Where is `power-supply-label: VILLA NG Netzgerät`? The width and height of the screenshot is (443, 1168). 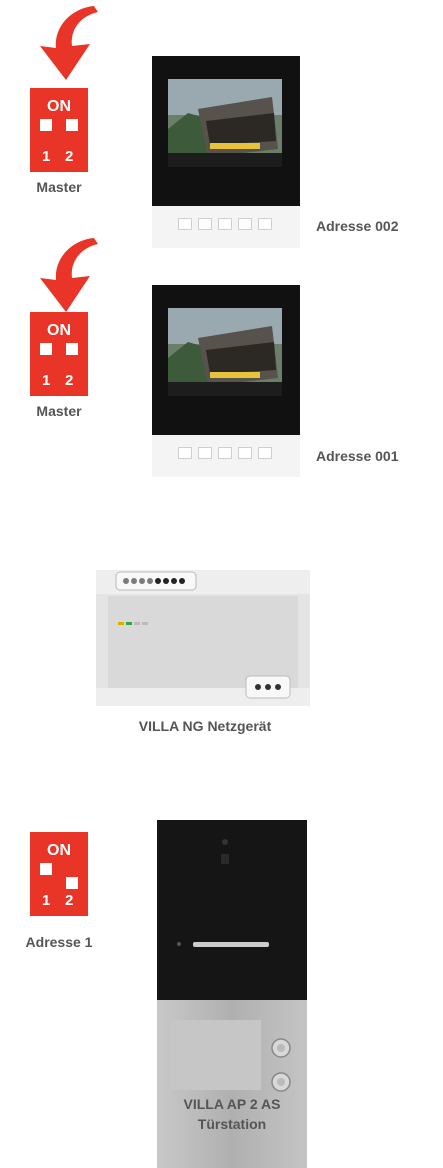 power-supply-label: VILLA NG Netzgerät is located at coordinates (205, 726).